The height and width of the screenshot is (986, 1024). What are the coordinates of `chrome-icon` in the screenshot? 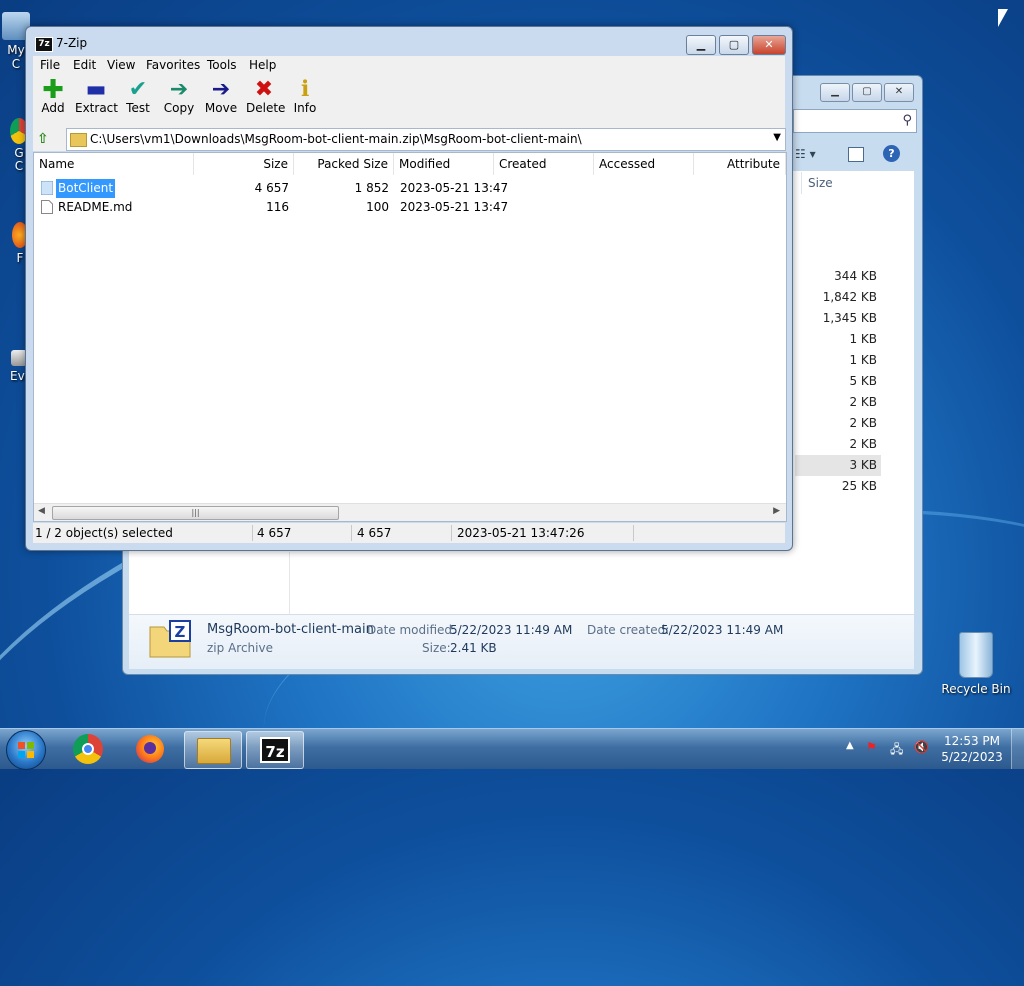 It's located at (88, 749).